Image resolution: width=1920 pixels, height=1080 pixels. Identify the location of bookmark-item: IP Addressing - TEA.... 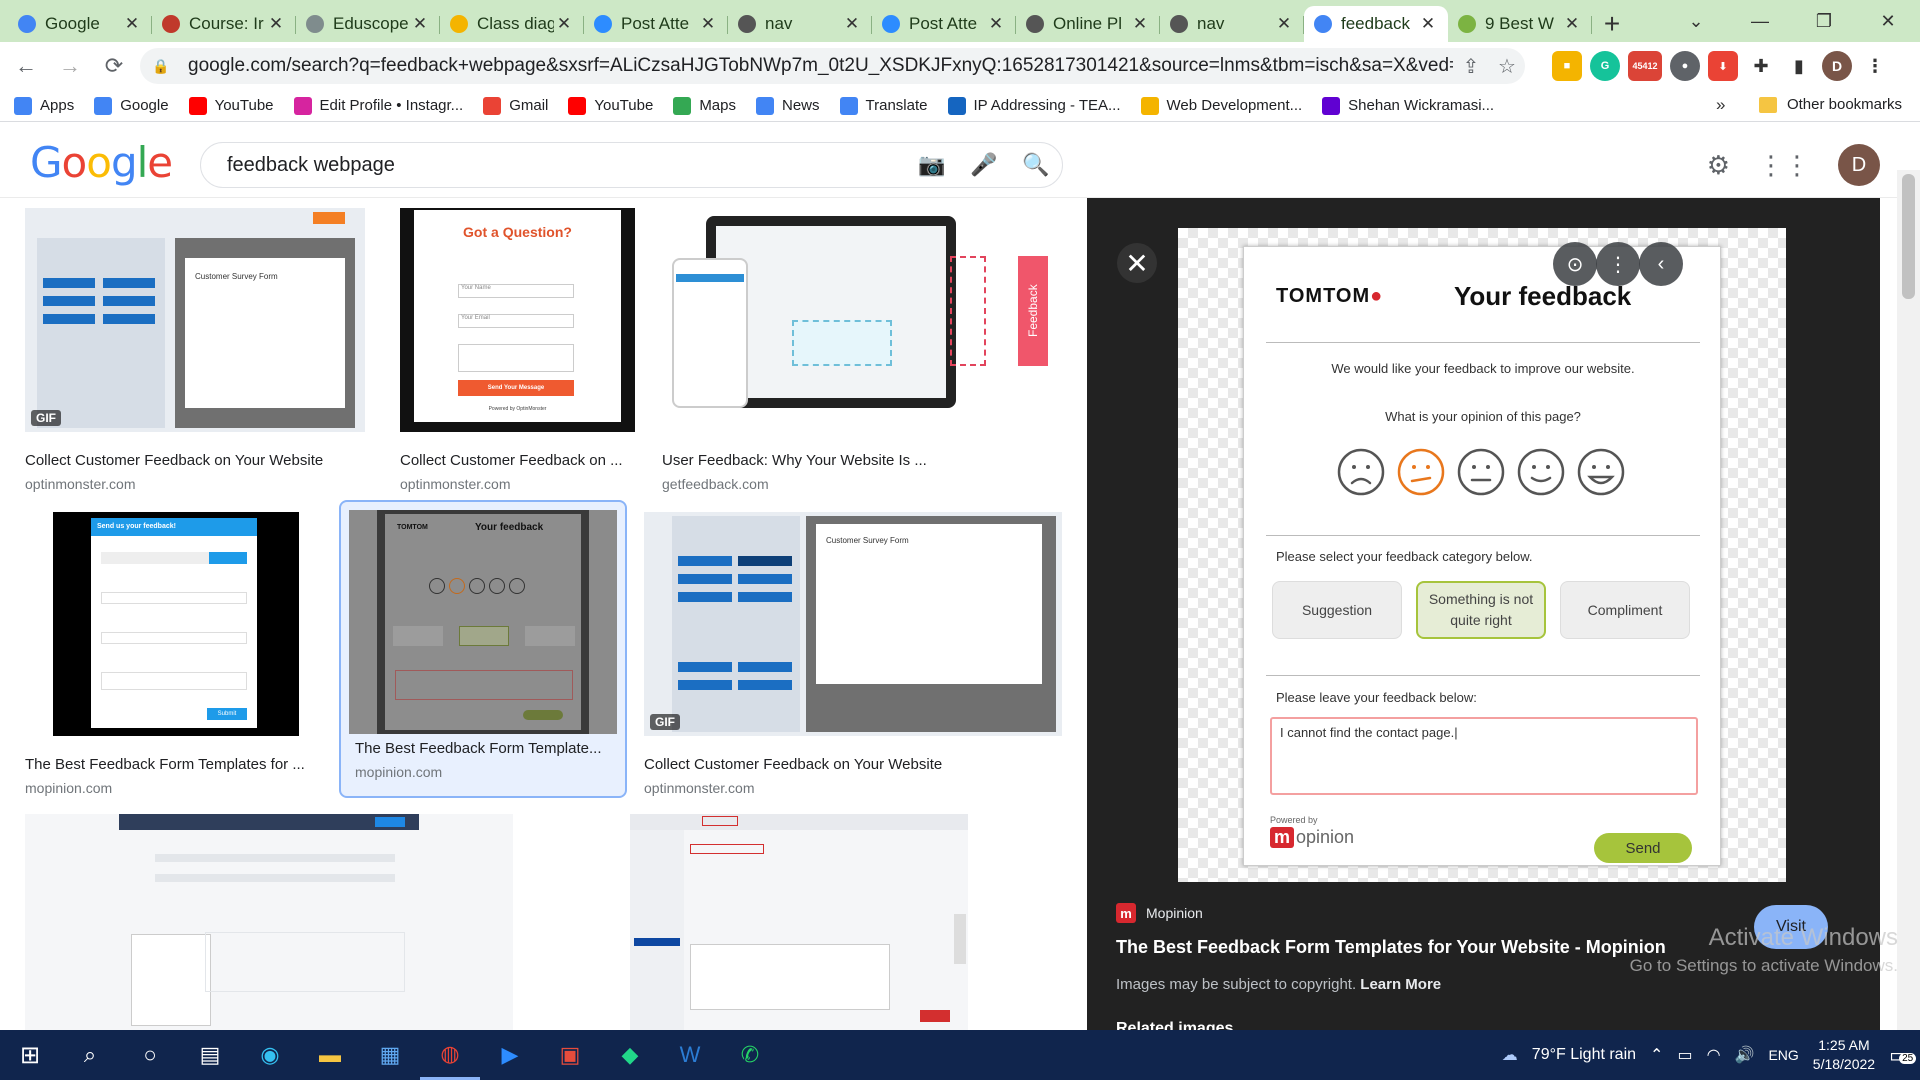
(1034, 105).